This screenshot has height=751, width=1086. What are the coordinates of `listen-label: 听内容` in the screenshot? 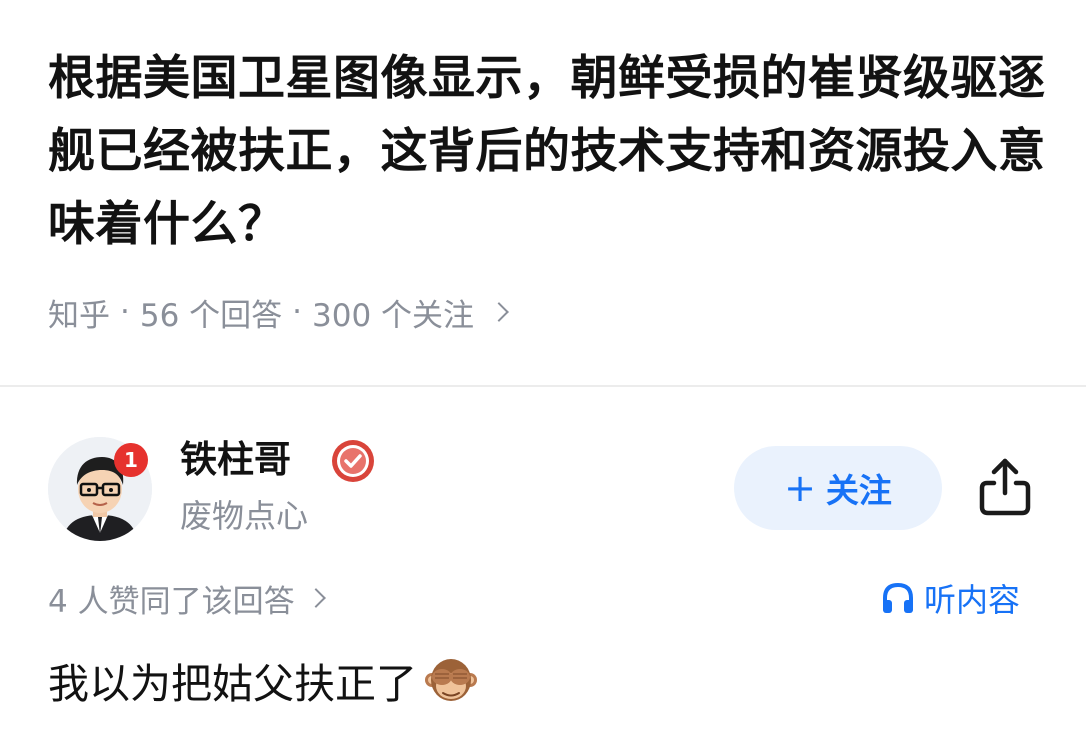 It's located at (972, 600).